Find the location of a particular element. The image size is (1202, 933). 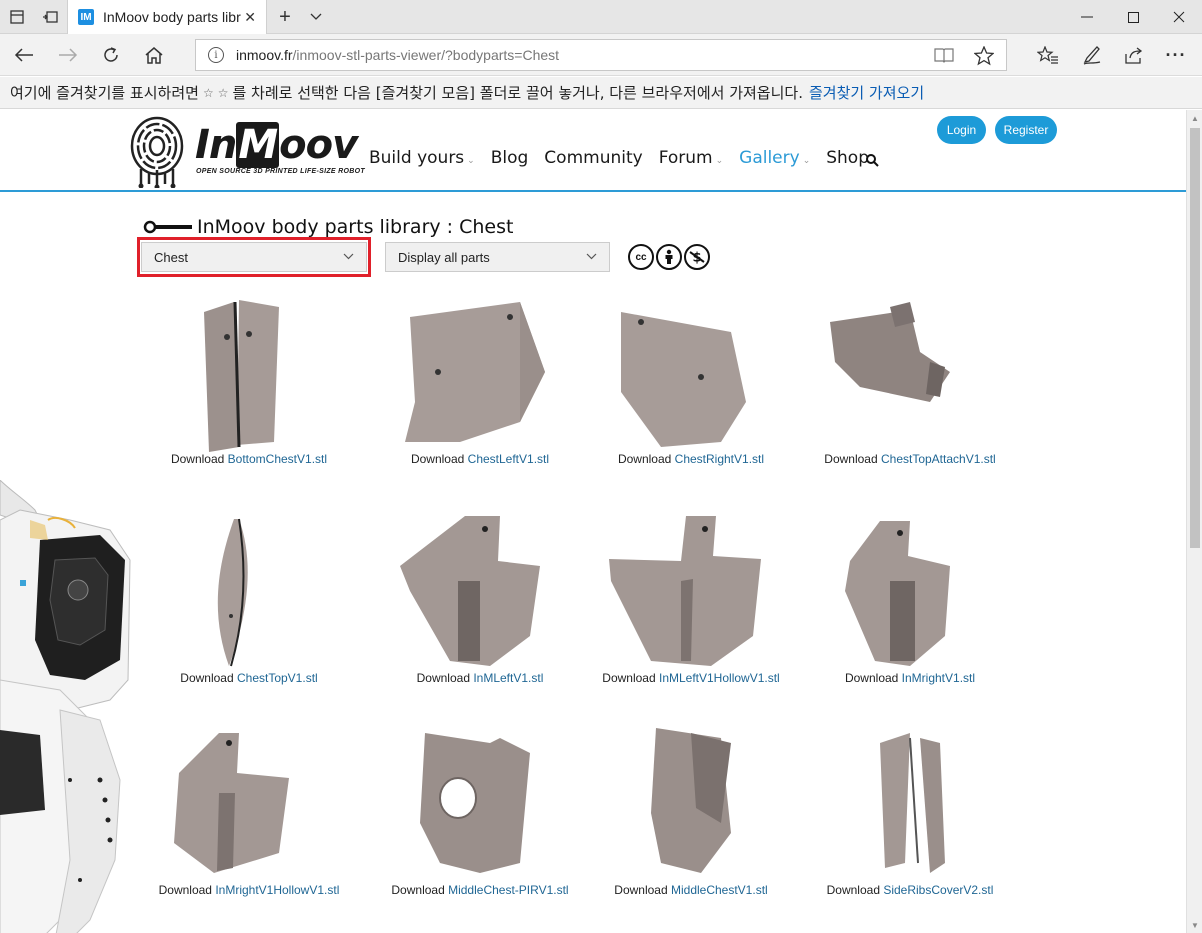

register-button: Register is located at coordinates (1026, 130).